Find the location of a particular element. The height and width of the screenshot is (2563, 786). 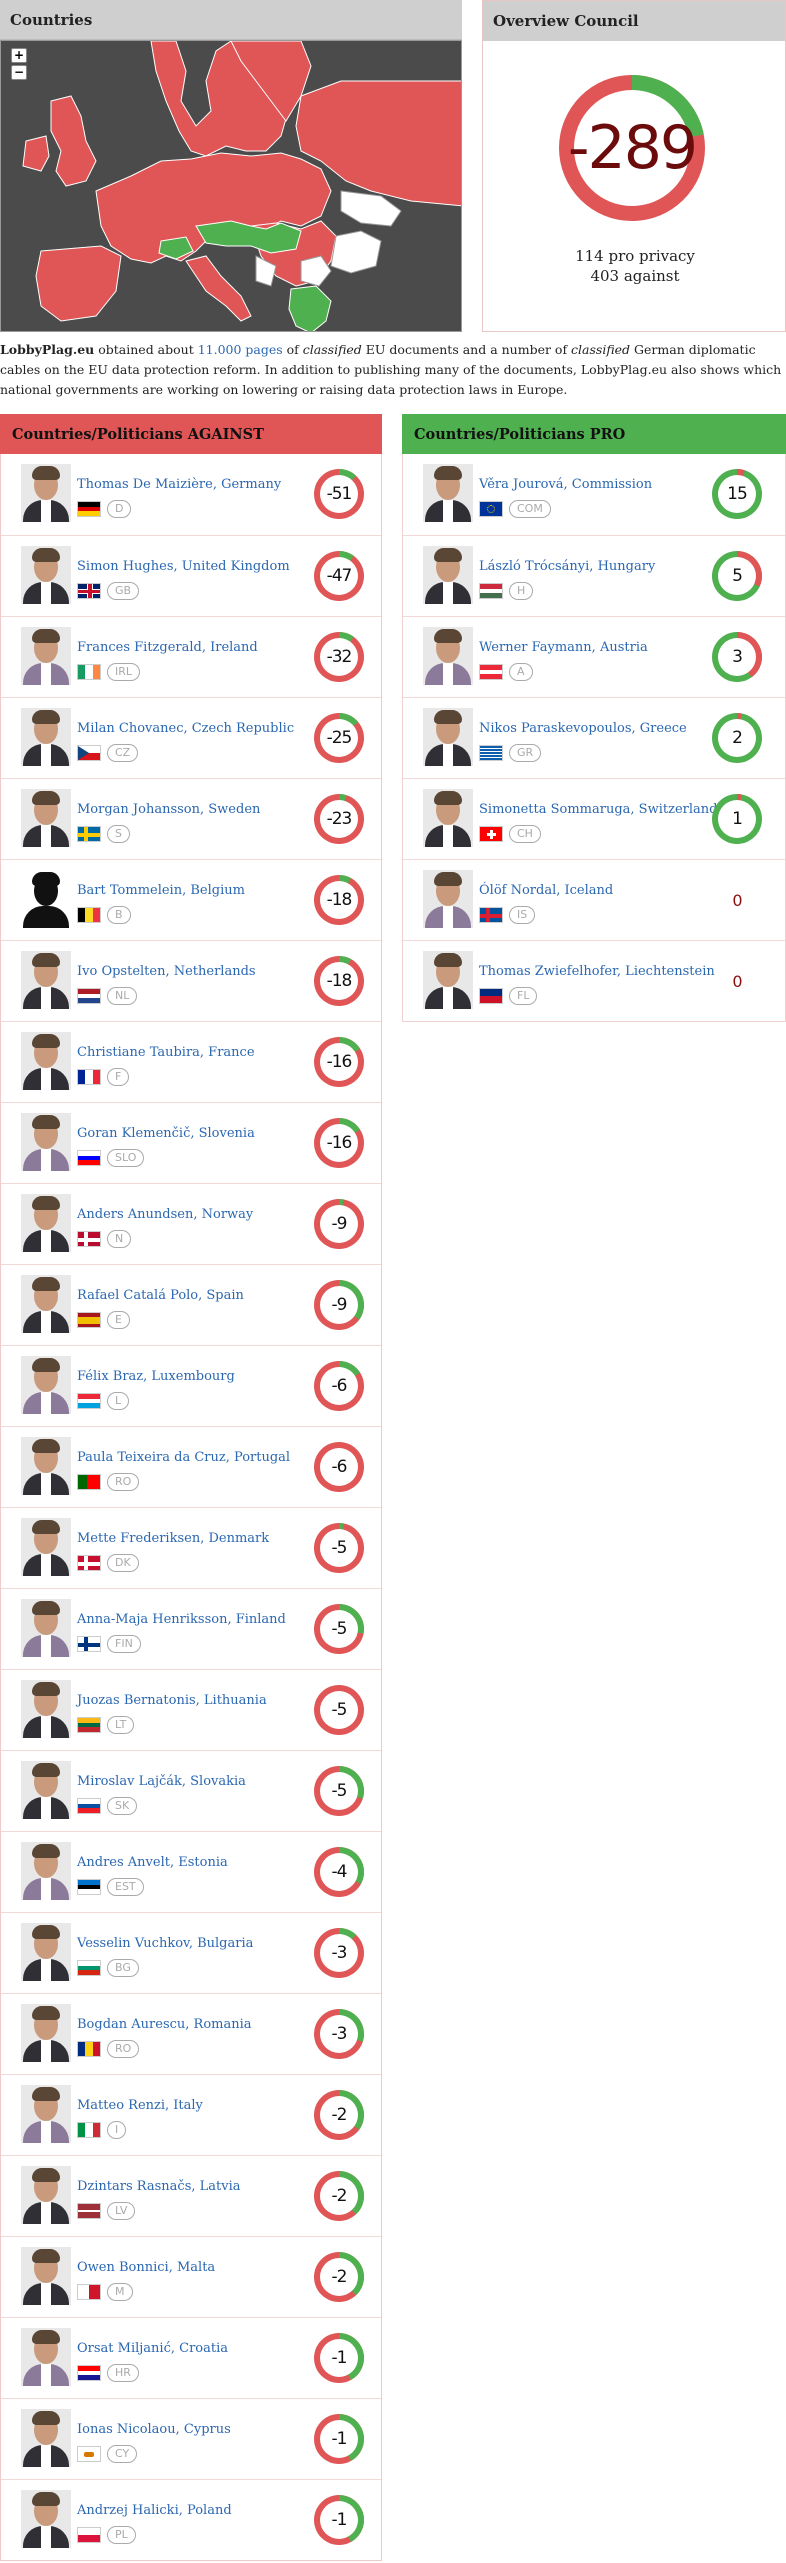

politician-link: Nikos Paraskevopoulos, Greece is located at coordinates (583, 728).